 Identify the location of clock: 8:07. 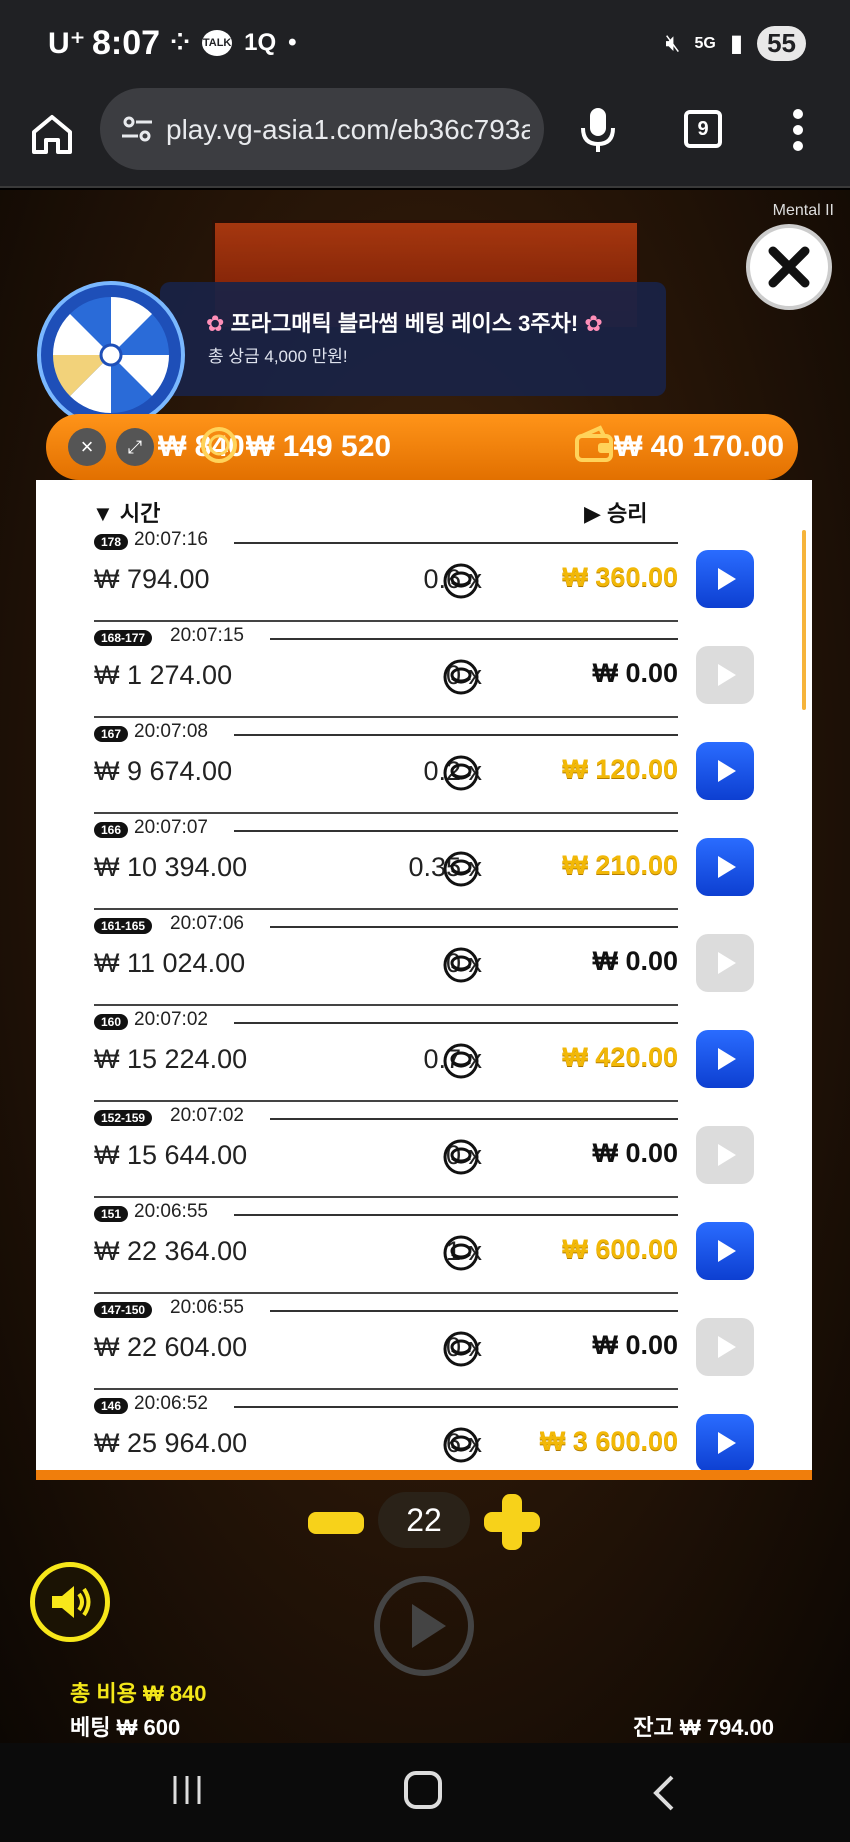
(126, 43).